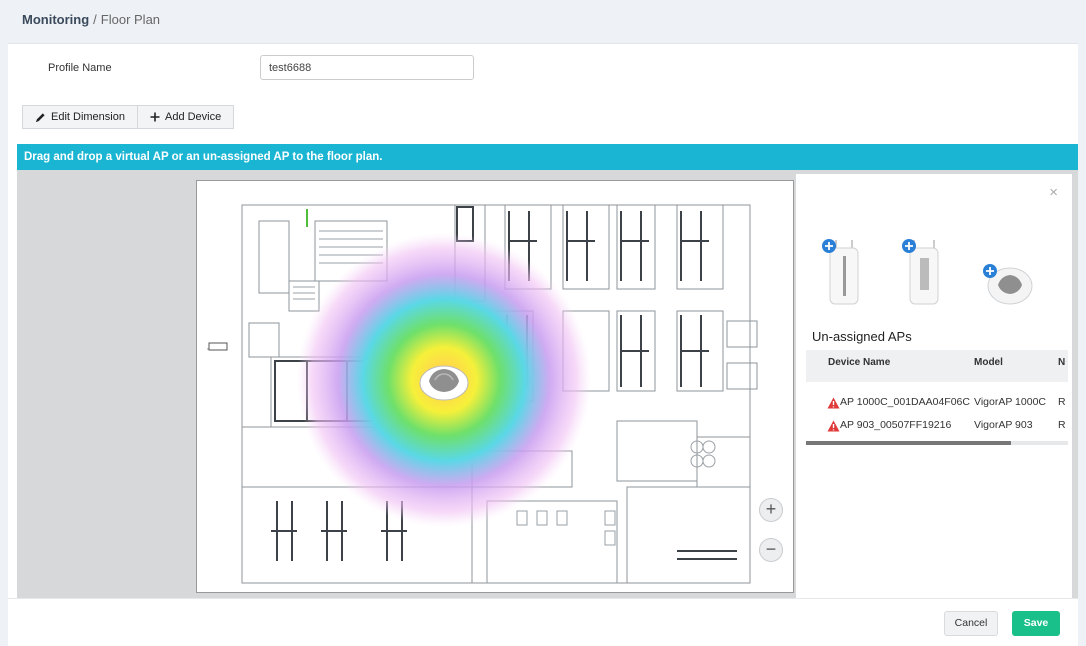 This screenshot has width=1086, height=646. What do you see at coordinates (1061, 362) in the screenshot?
I see `column-extra: N` at bounding box center [1061, 362].